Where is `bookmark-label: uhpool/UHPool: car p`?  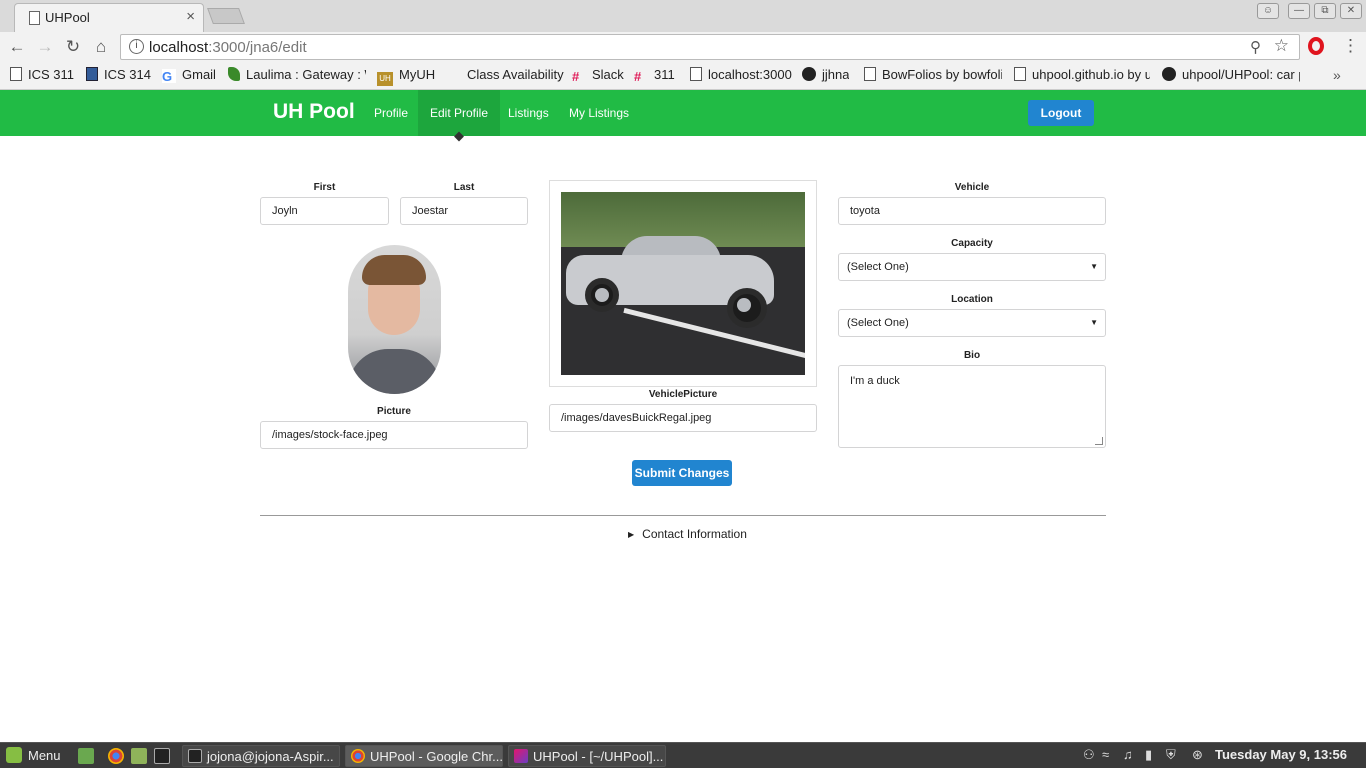
bookmark-label: uhpool/UHPool: car p is located at coordinates (1241, 74).